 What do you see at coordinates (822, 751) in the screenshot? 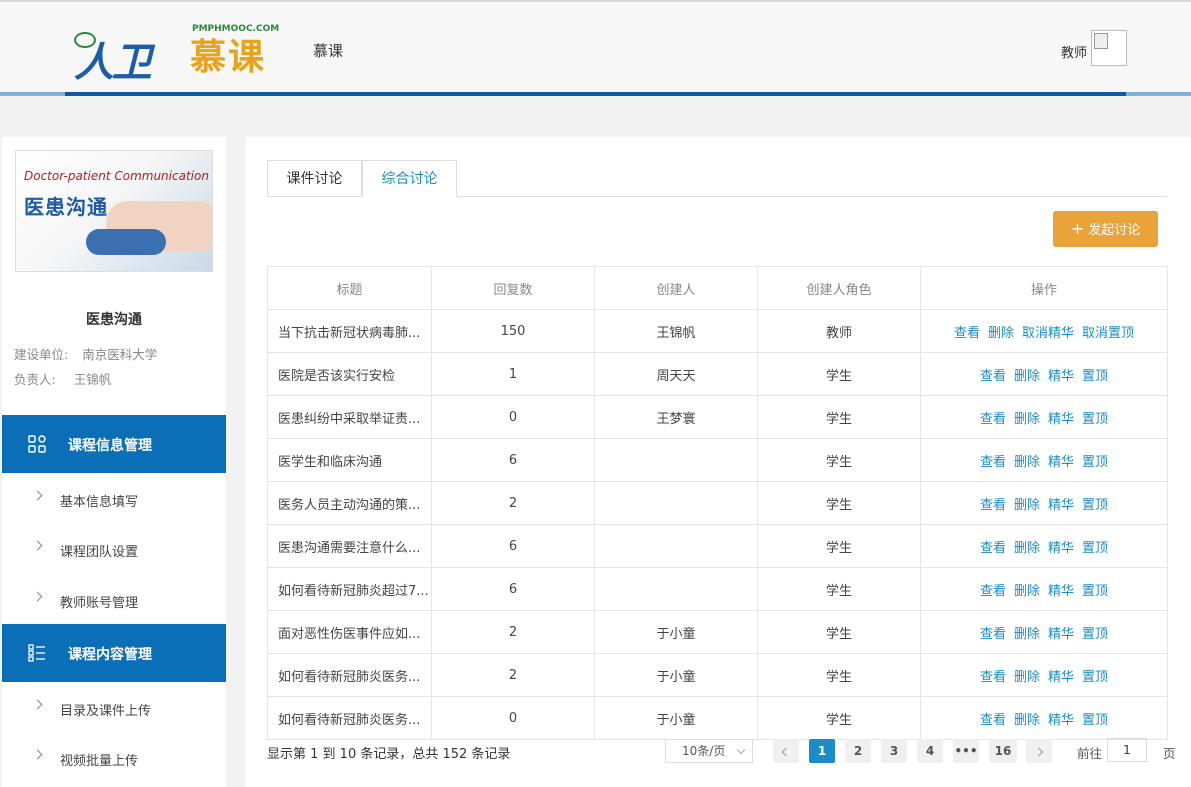
I see `page-button-1: 1` at bounding box center [822, 751].